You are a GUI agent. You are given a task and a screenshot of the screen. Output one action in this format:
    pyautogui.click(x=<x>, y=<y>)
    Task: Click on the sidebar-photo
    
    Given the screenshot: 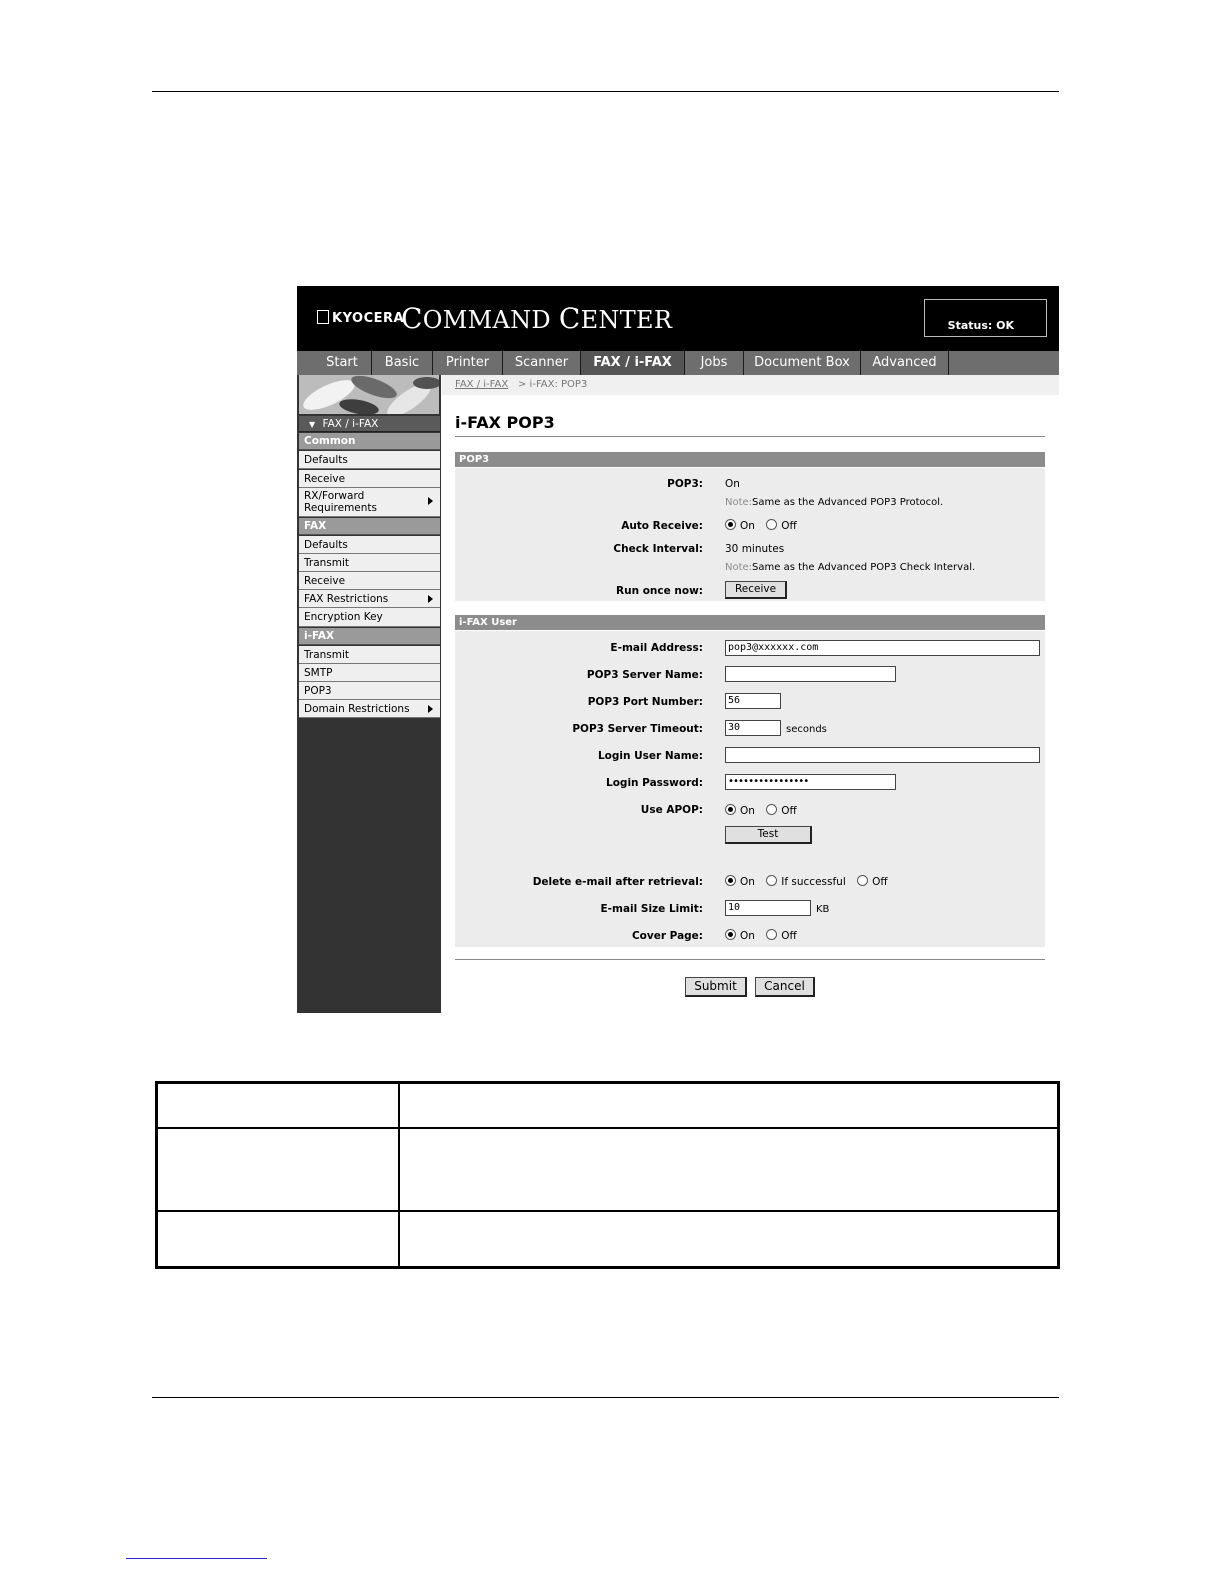 What is the action you would take?
    pyautogui.click(x=369, y=394)
    